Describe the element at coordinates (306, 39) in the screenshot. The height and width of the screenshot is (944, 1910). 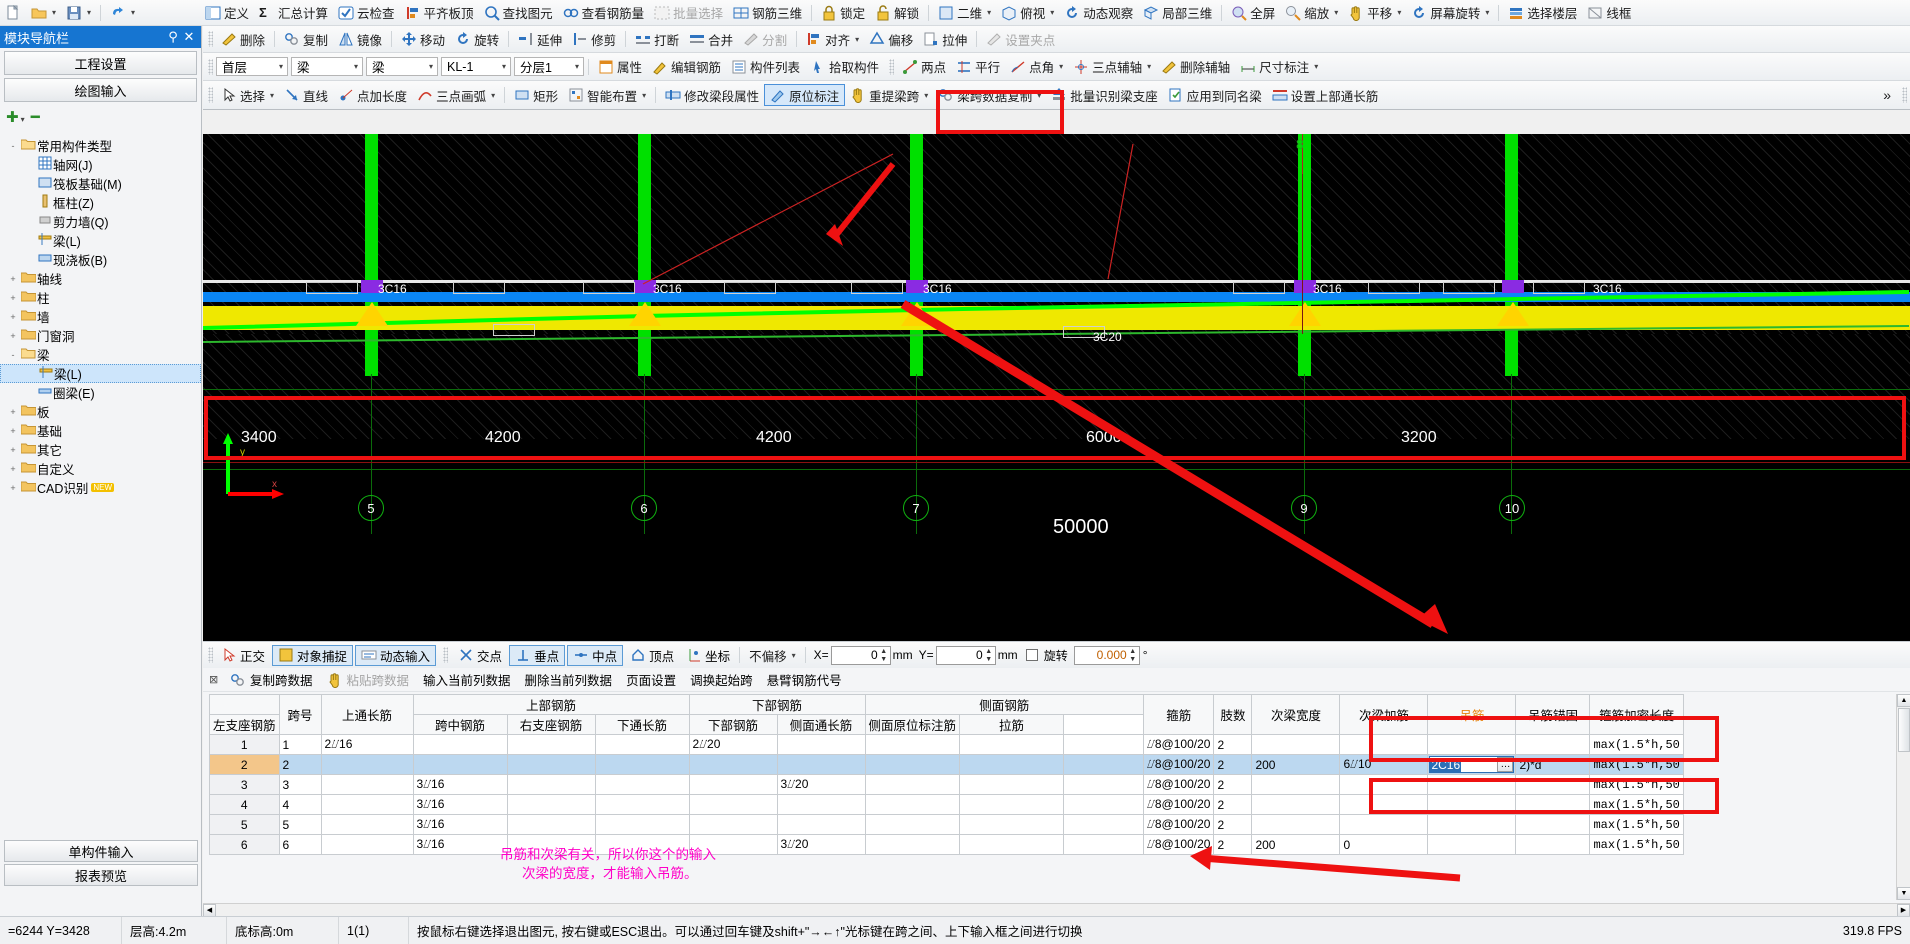
I see `copy-button: 复制` at that location.